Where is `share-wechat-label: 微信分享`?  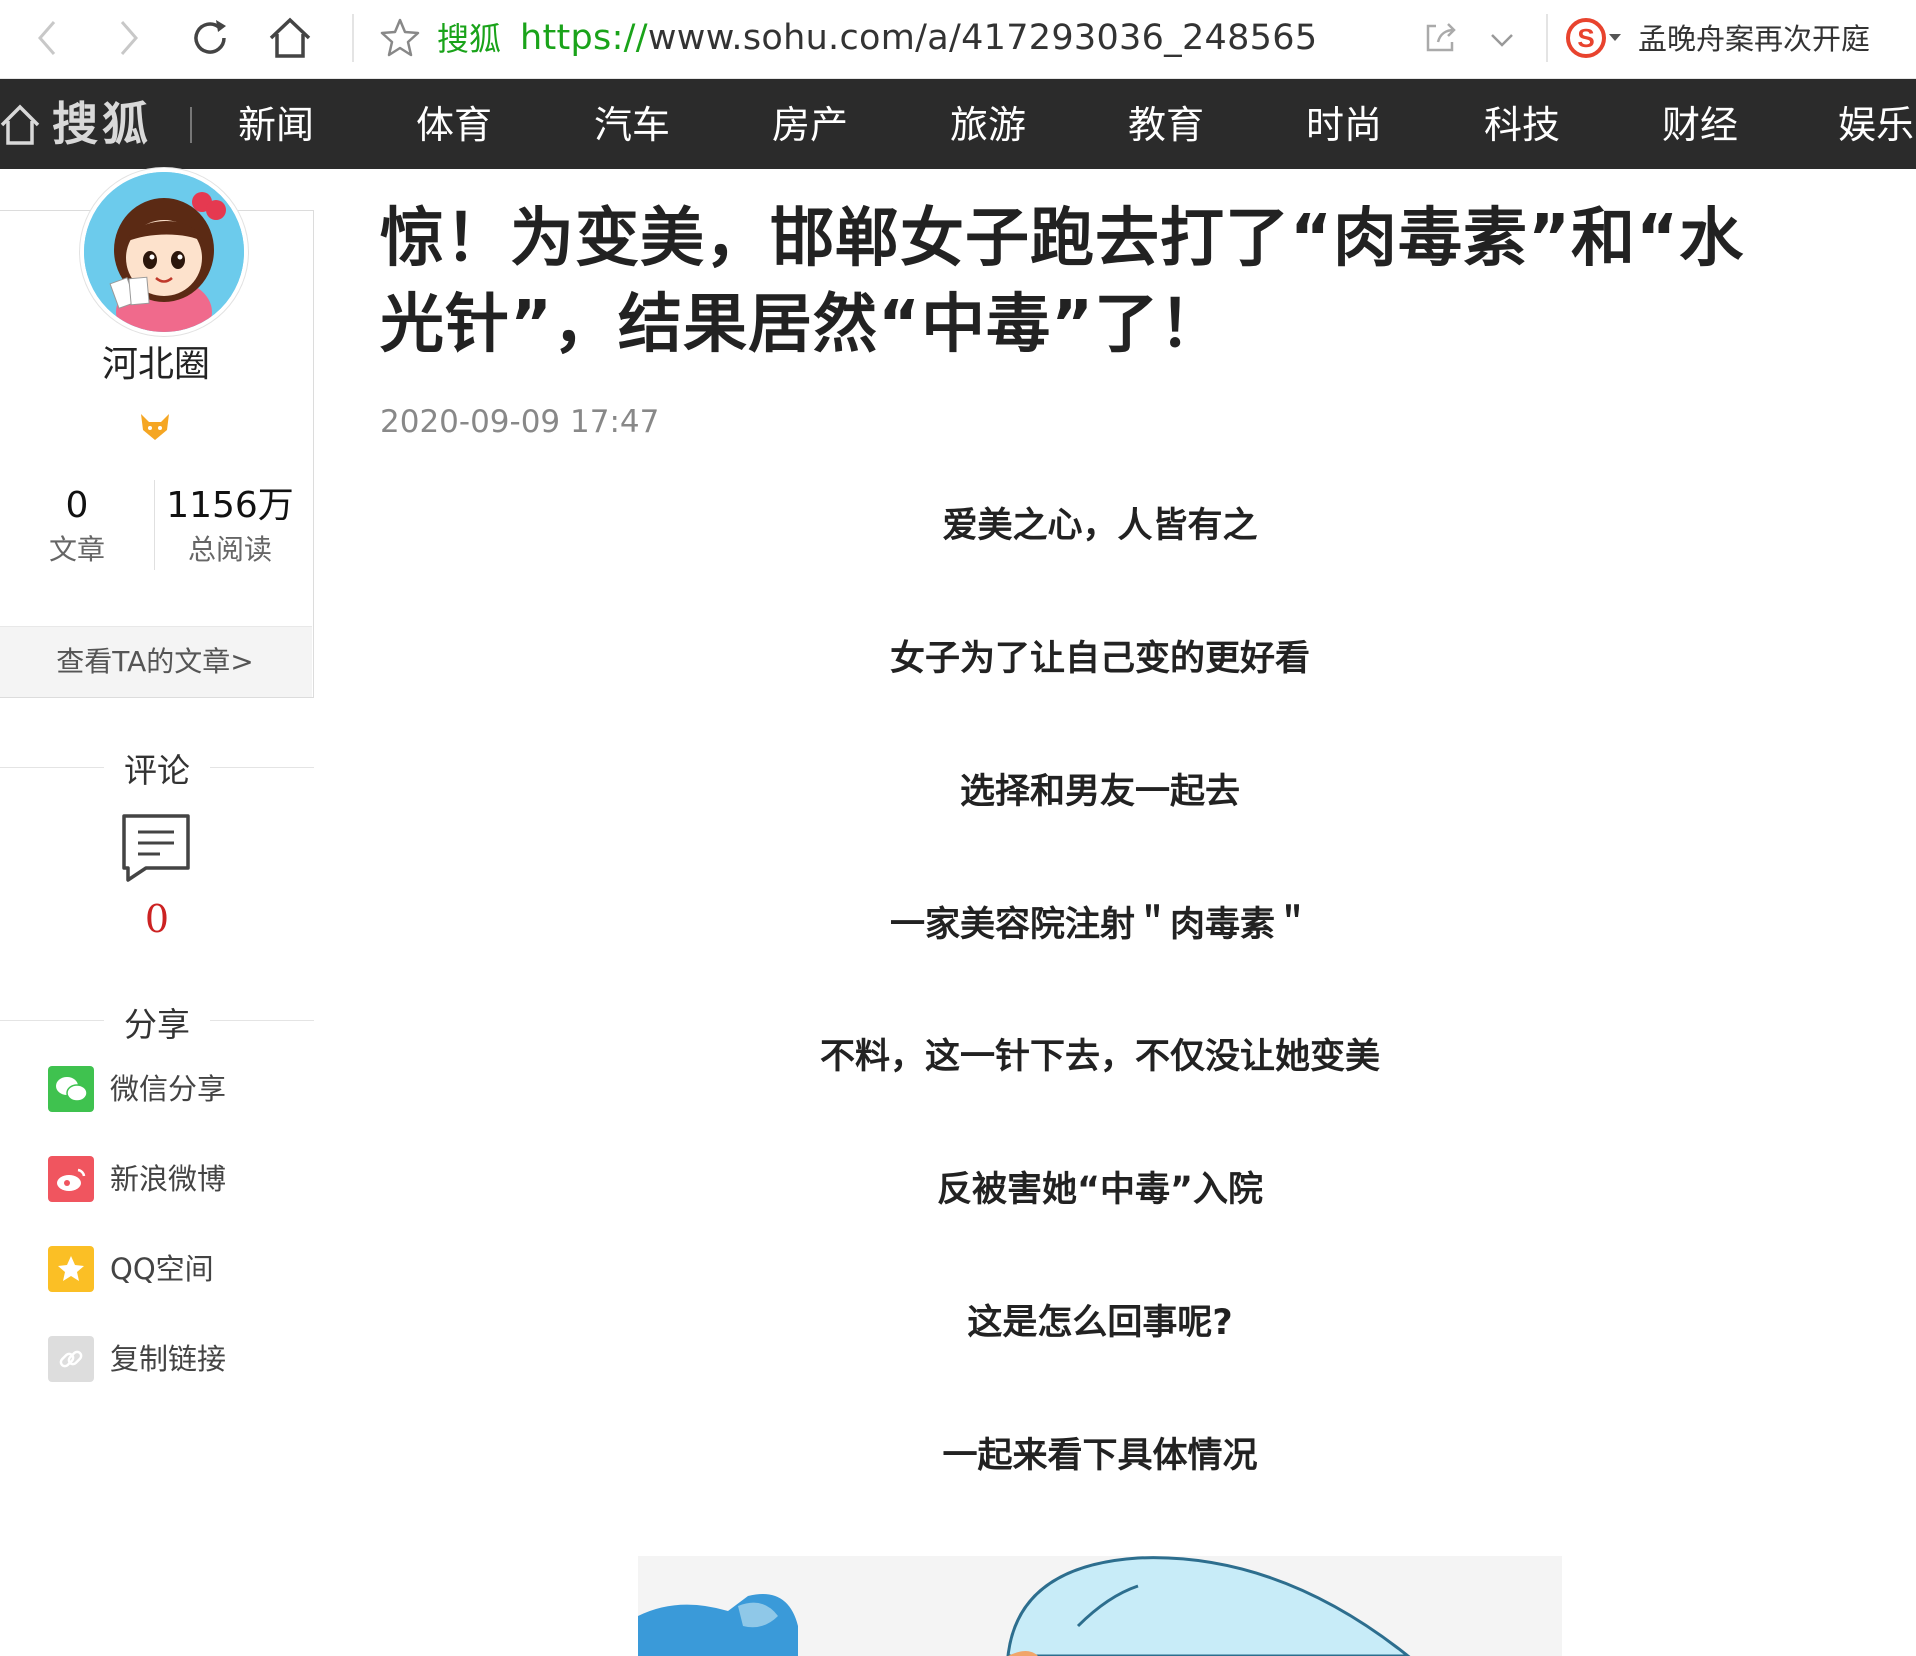
share-wechat-label: 微信分享 is located at coordinates (168, 1089).